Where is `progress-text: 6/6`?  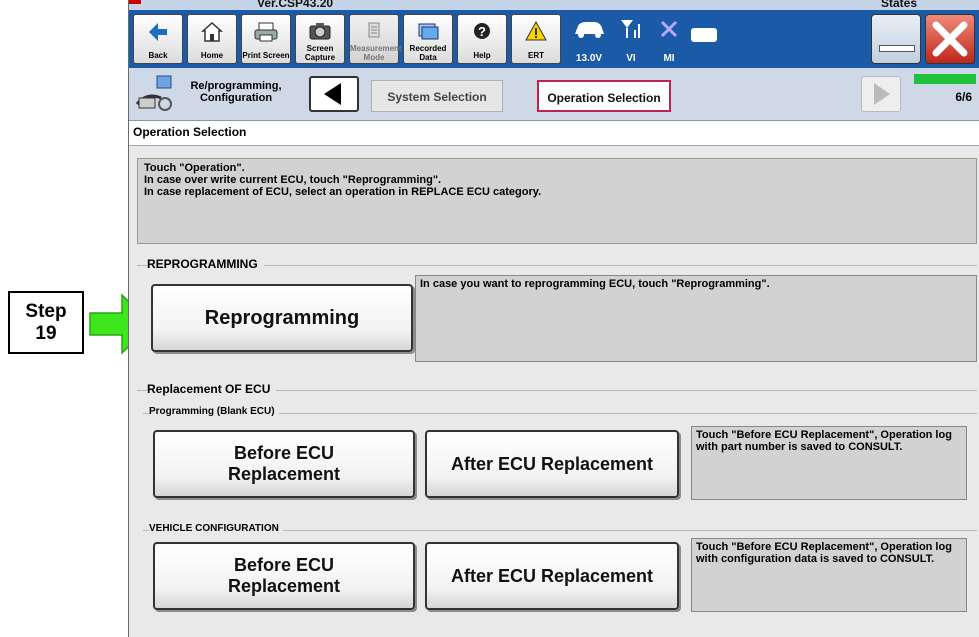 progress-text: 6/6 is located at coordinates (963, 97).